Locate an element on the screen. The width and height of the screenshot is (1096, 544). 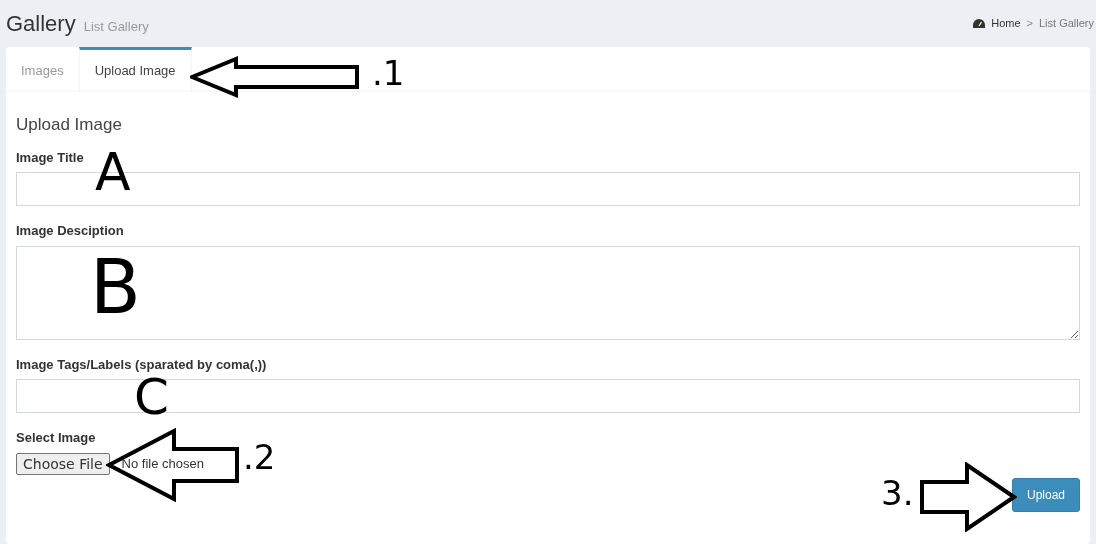
annotation-label: C is located at coordinates (151, 397).